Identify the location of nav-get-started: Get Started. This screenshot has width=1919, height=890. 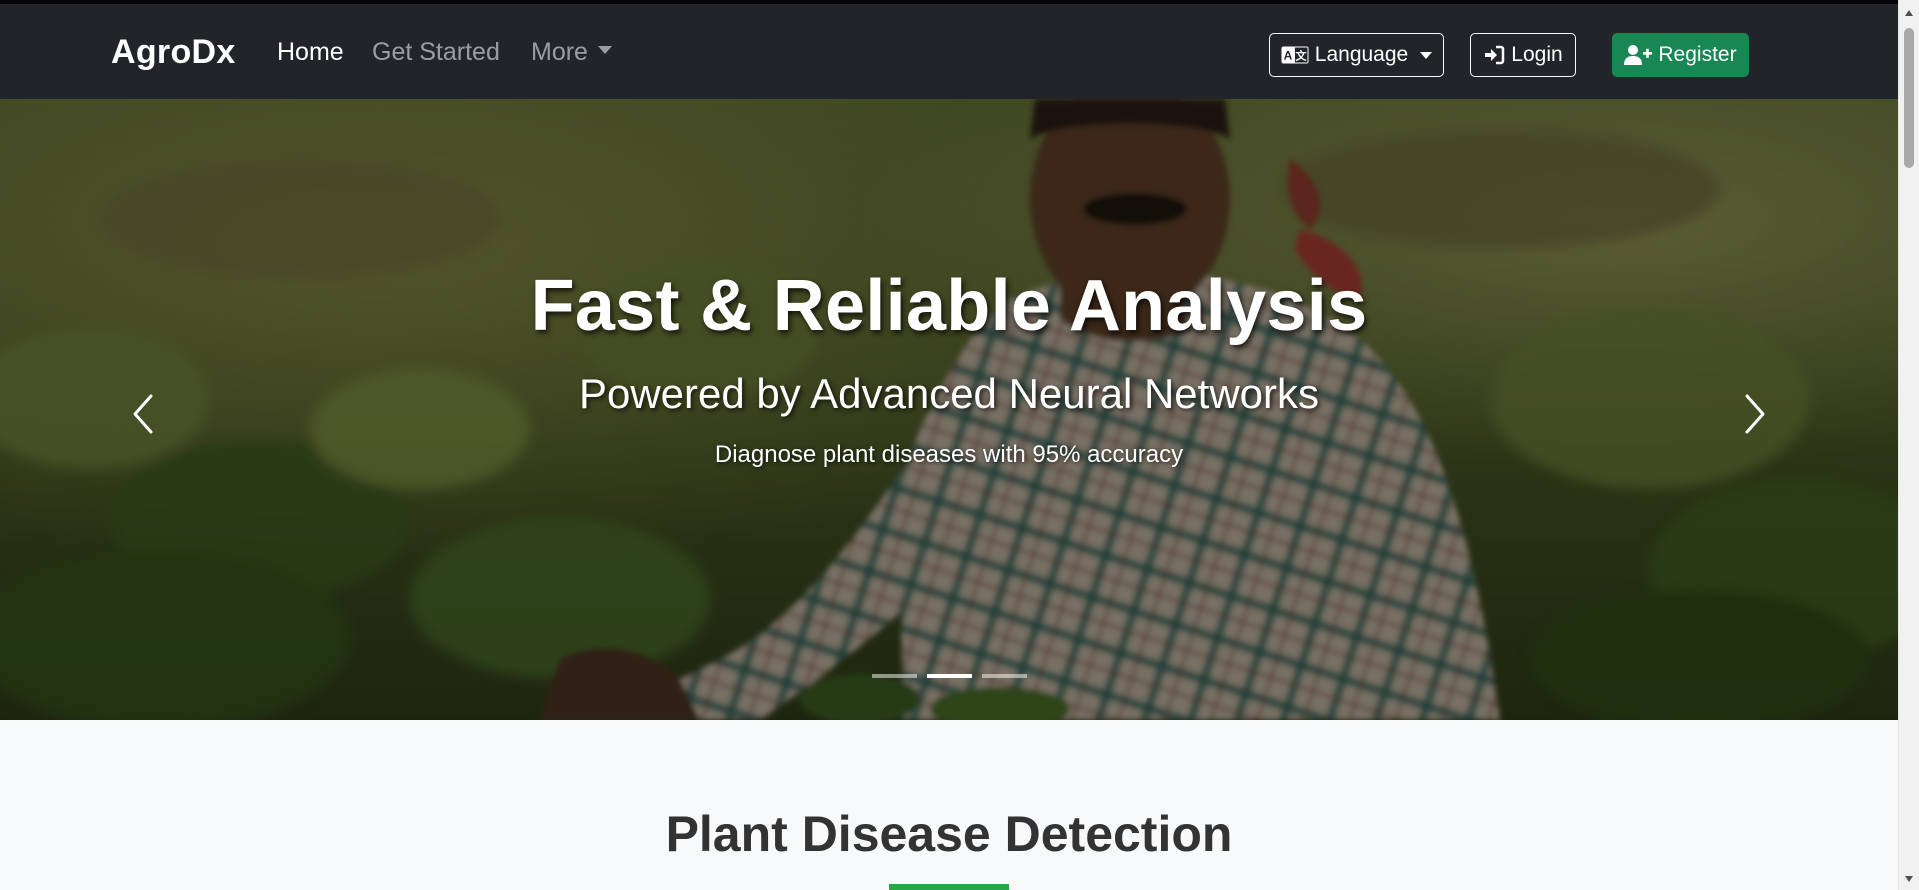
(436, 52).